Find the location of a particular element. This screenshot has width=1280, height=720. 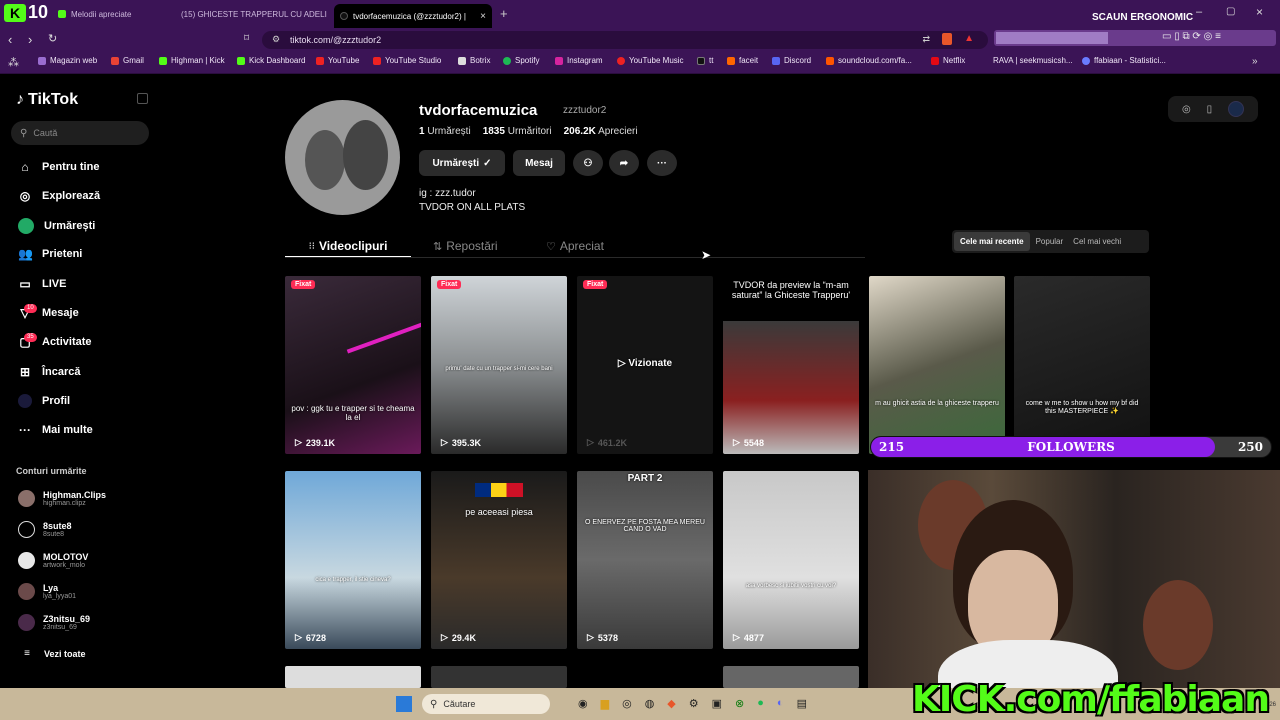

nav-urmaresti: Urmărești is located at coordinates (56, 226).